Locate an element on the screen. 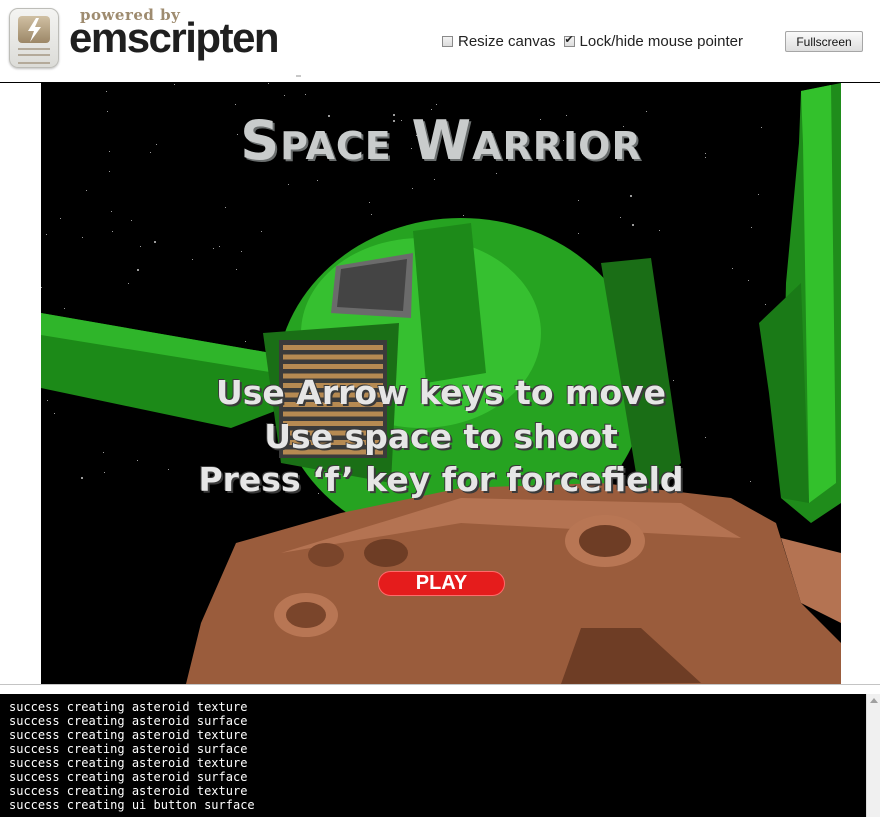  canvas-bottom-border is located at coordinates (440, 684).